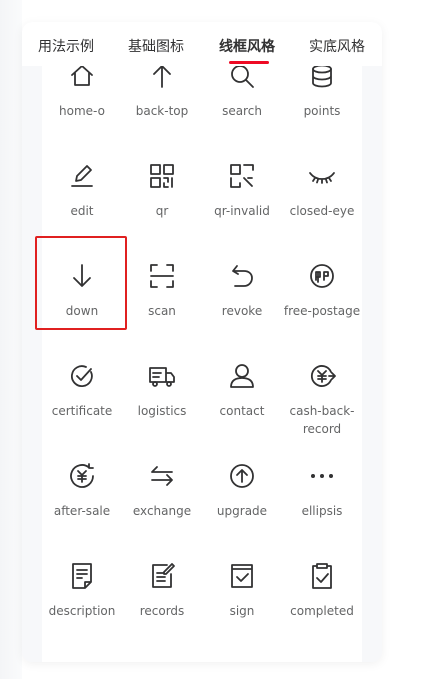 Image resolution: width=441 pixels, height=679 pixels. Describe the element at coordinates (242, 394) in the screenshot. I see `icon-cell-contact: contact` at that location.